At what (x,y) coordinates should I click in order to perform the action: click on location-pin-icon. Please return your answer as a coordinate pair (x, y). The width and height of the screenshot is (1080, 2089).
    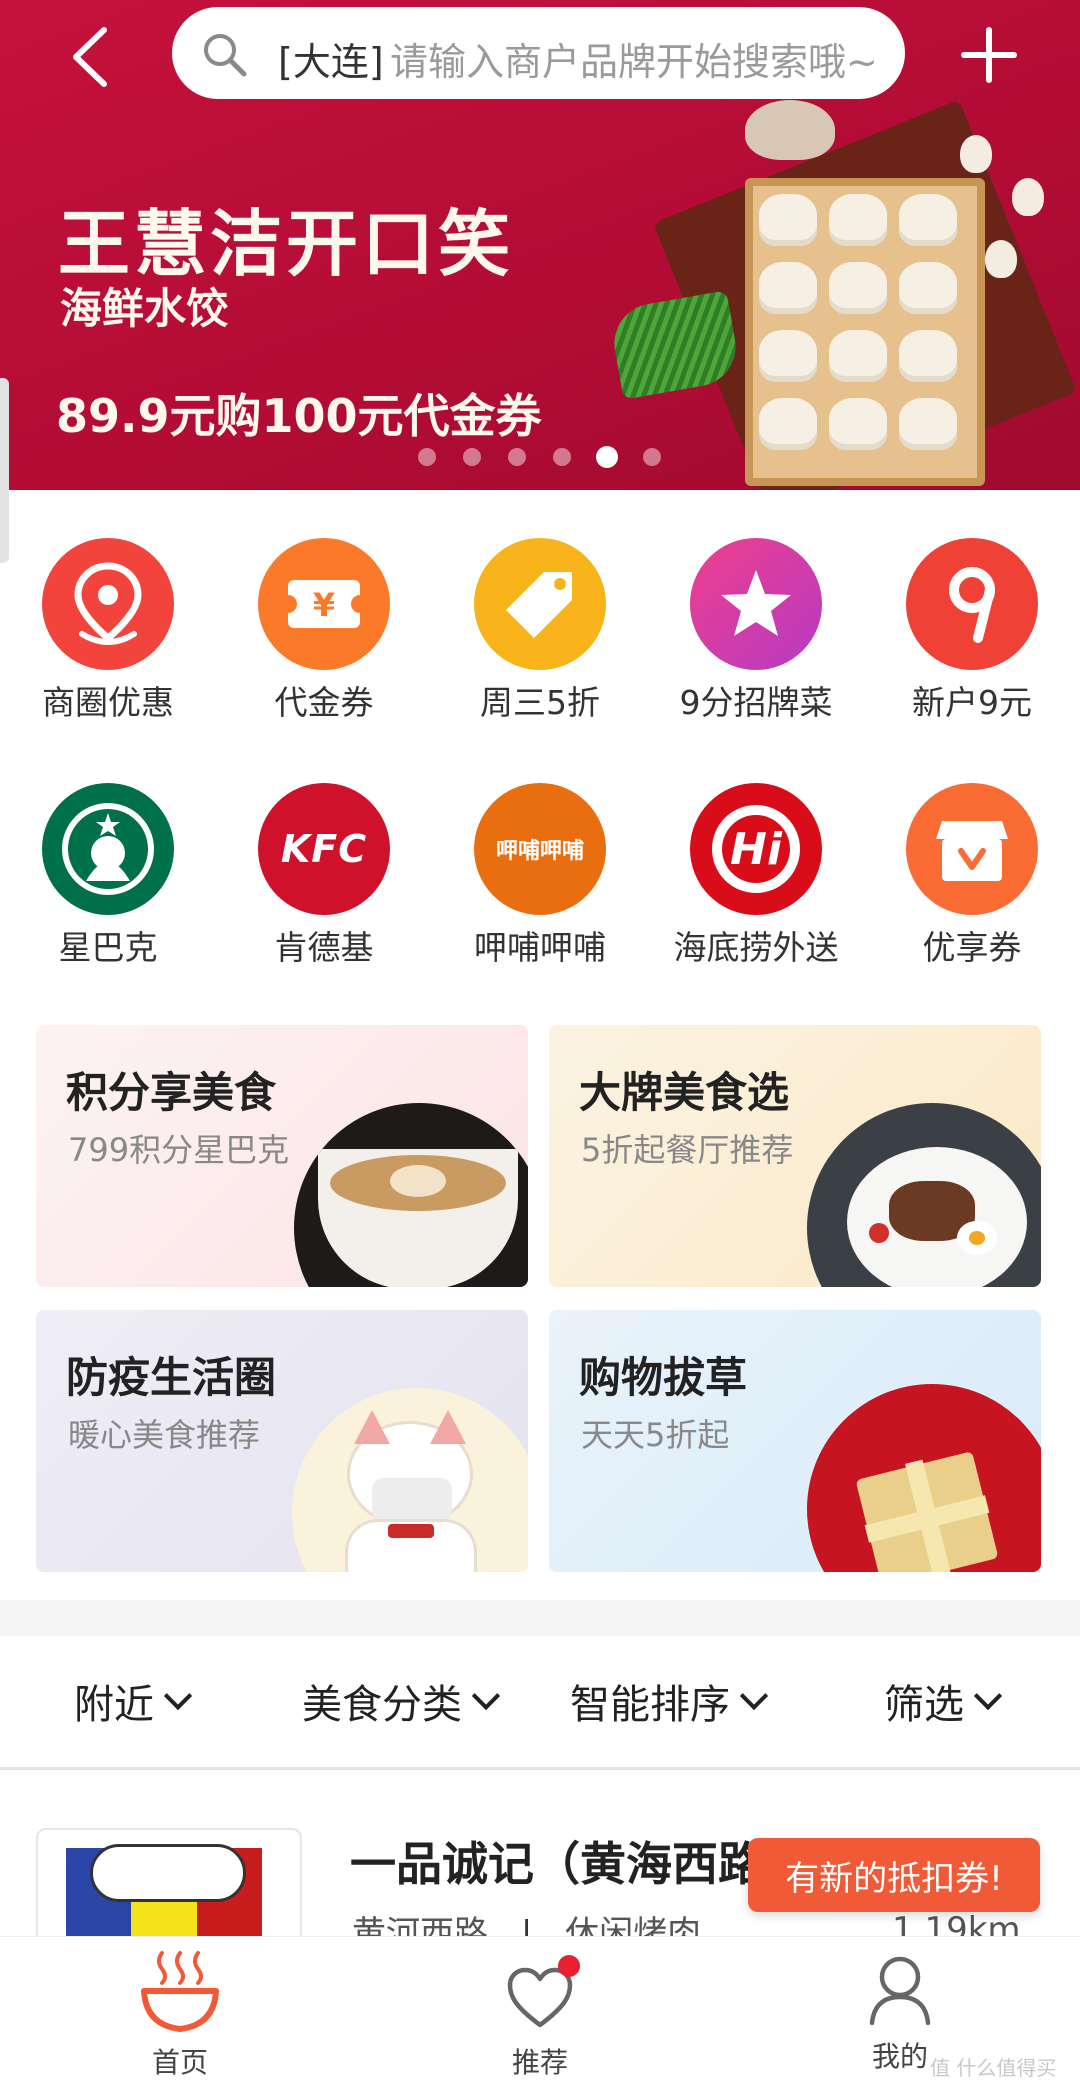
    Looking at the image, I should click on (108, 604).